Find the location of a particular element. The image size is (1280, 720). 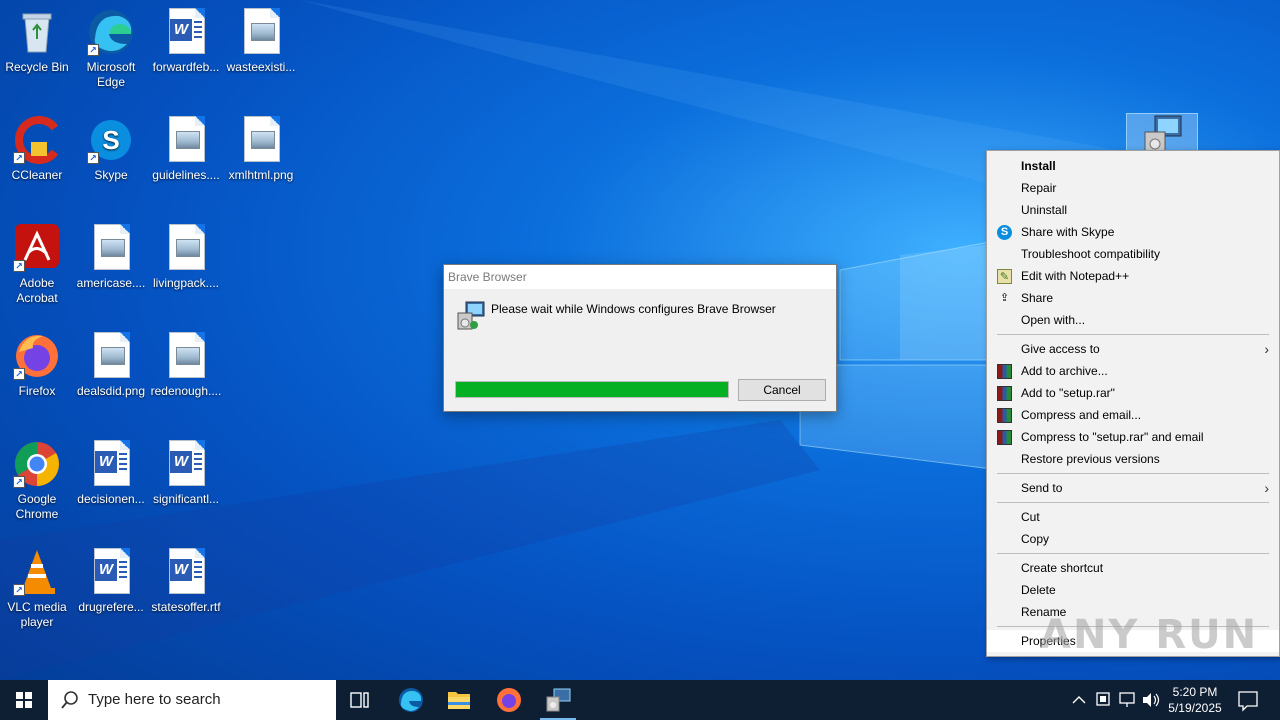

desktop-icon-file: xmlhtml.png is located at coordinates (261, 149).